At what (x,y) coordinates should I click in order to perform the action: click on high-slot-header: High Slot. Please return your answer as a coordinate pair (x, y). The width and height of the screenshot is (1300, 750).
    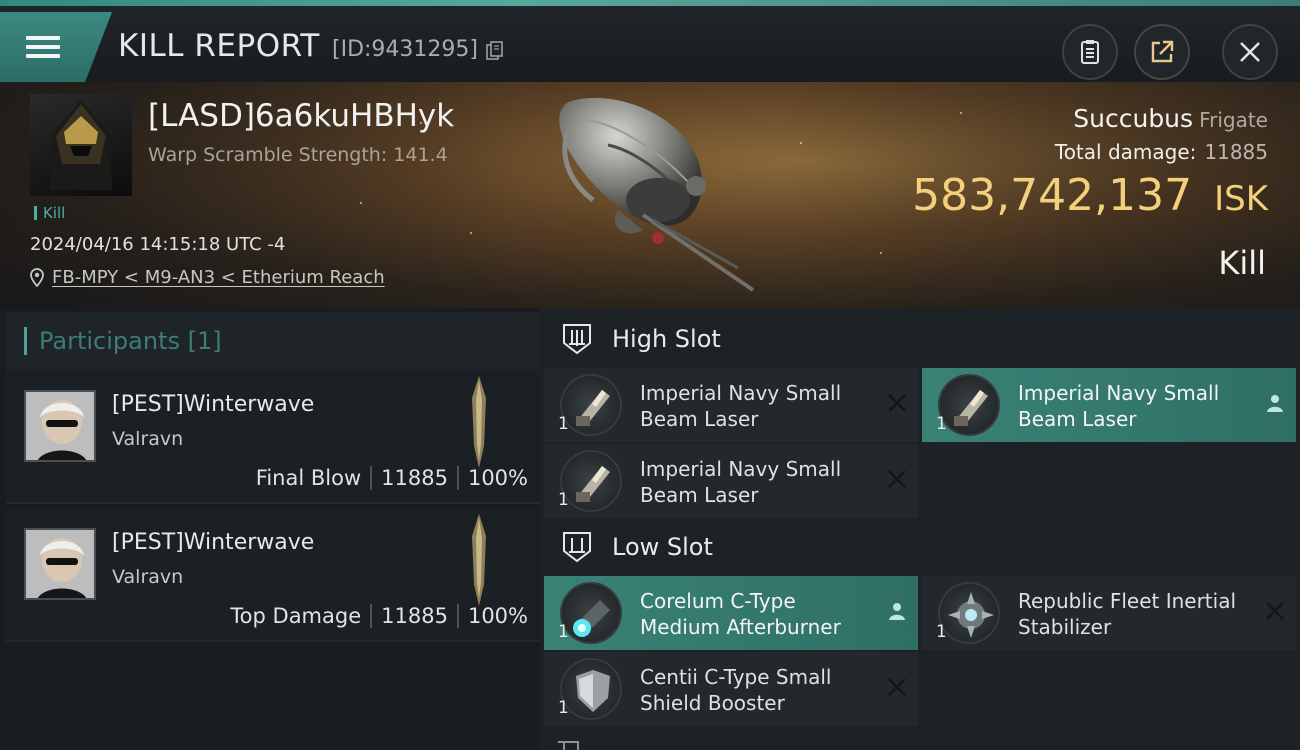
    Looking at the image, I should click on (640, 339).